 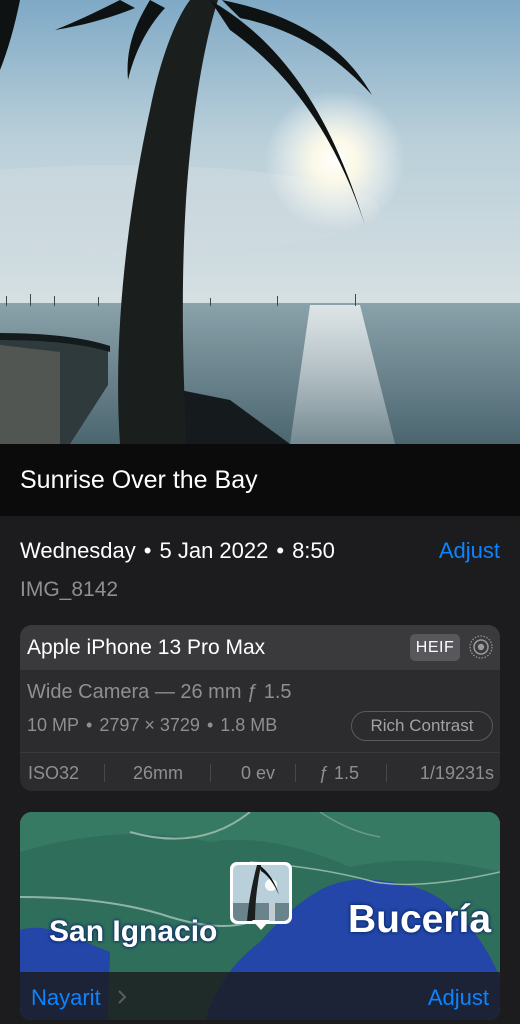 I want to click on map-label: San Ignacio, so click(x=133, y=931).